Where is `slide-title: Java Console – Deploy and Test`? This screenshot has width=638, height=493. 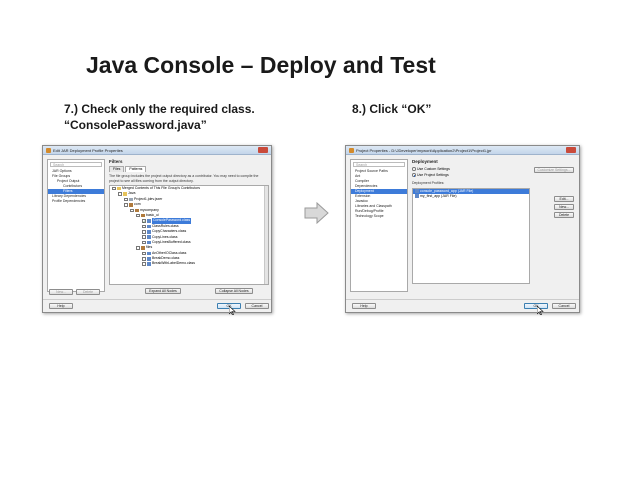
slide-title: Java Console – Deploy and Test is located at coordinates (261, 65).